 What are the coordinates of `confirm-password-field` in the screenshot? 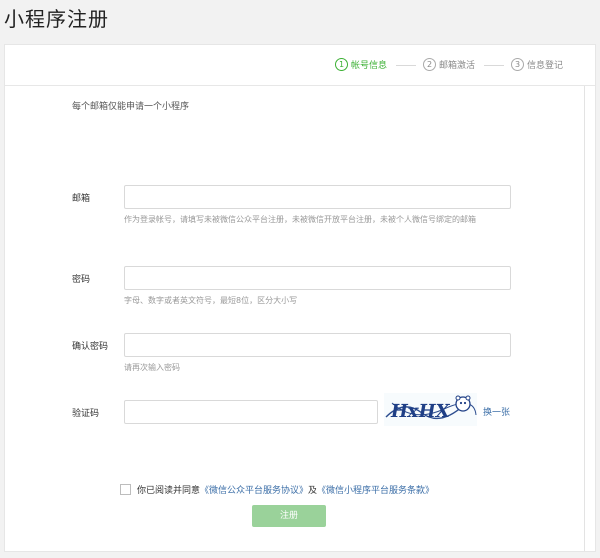 It's located at (317, 345).